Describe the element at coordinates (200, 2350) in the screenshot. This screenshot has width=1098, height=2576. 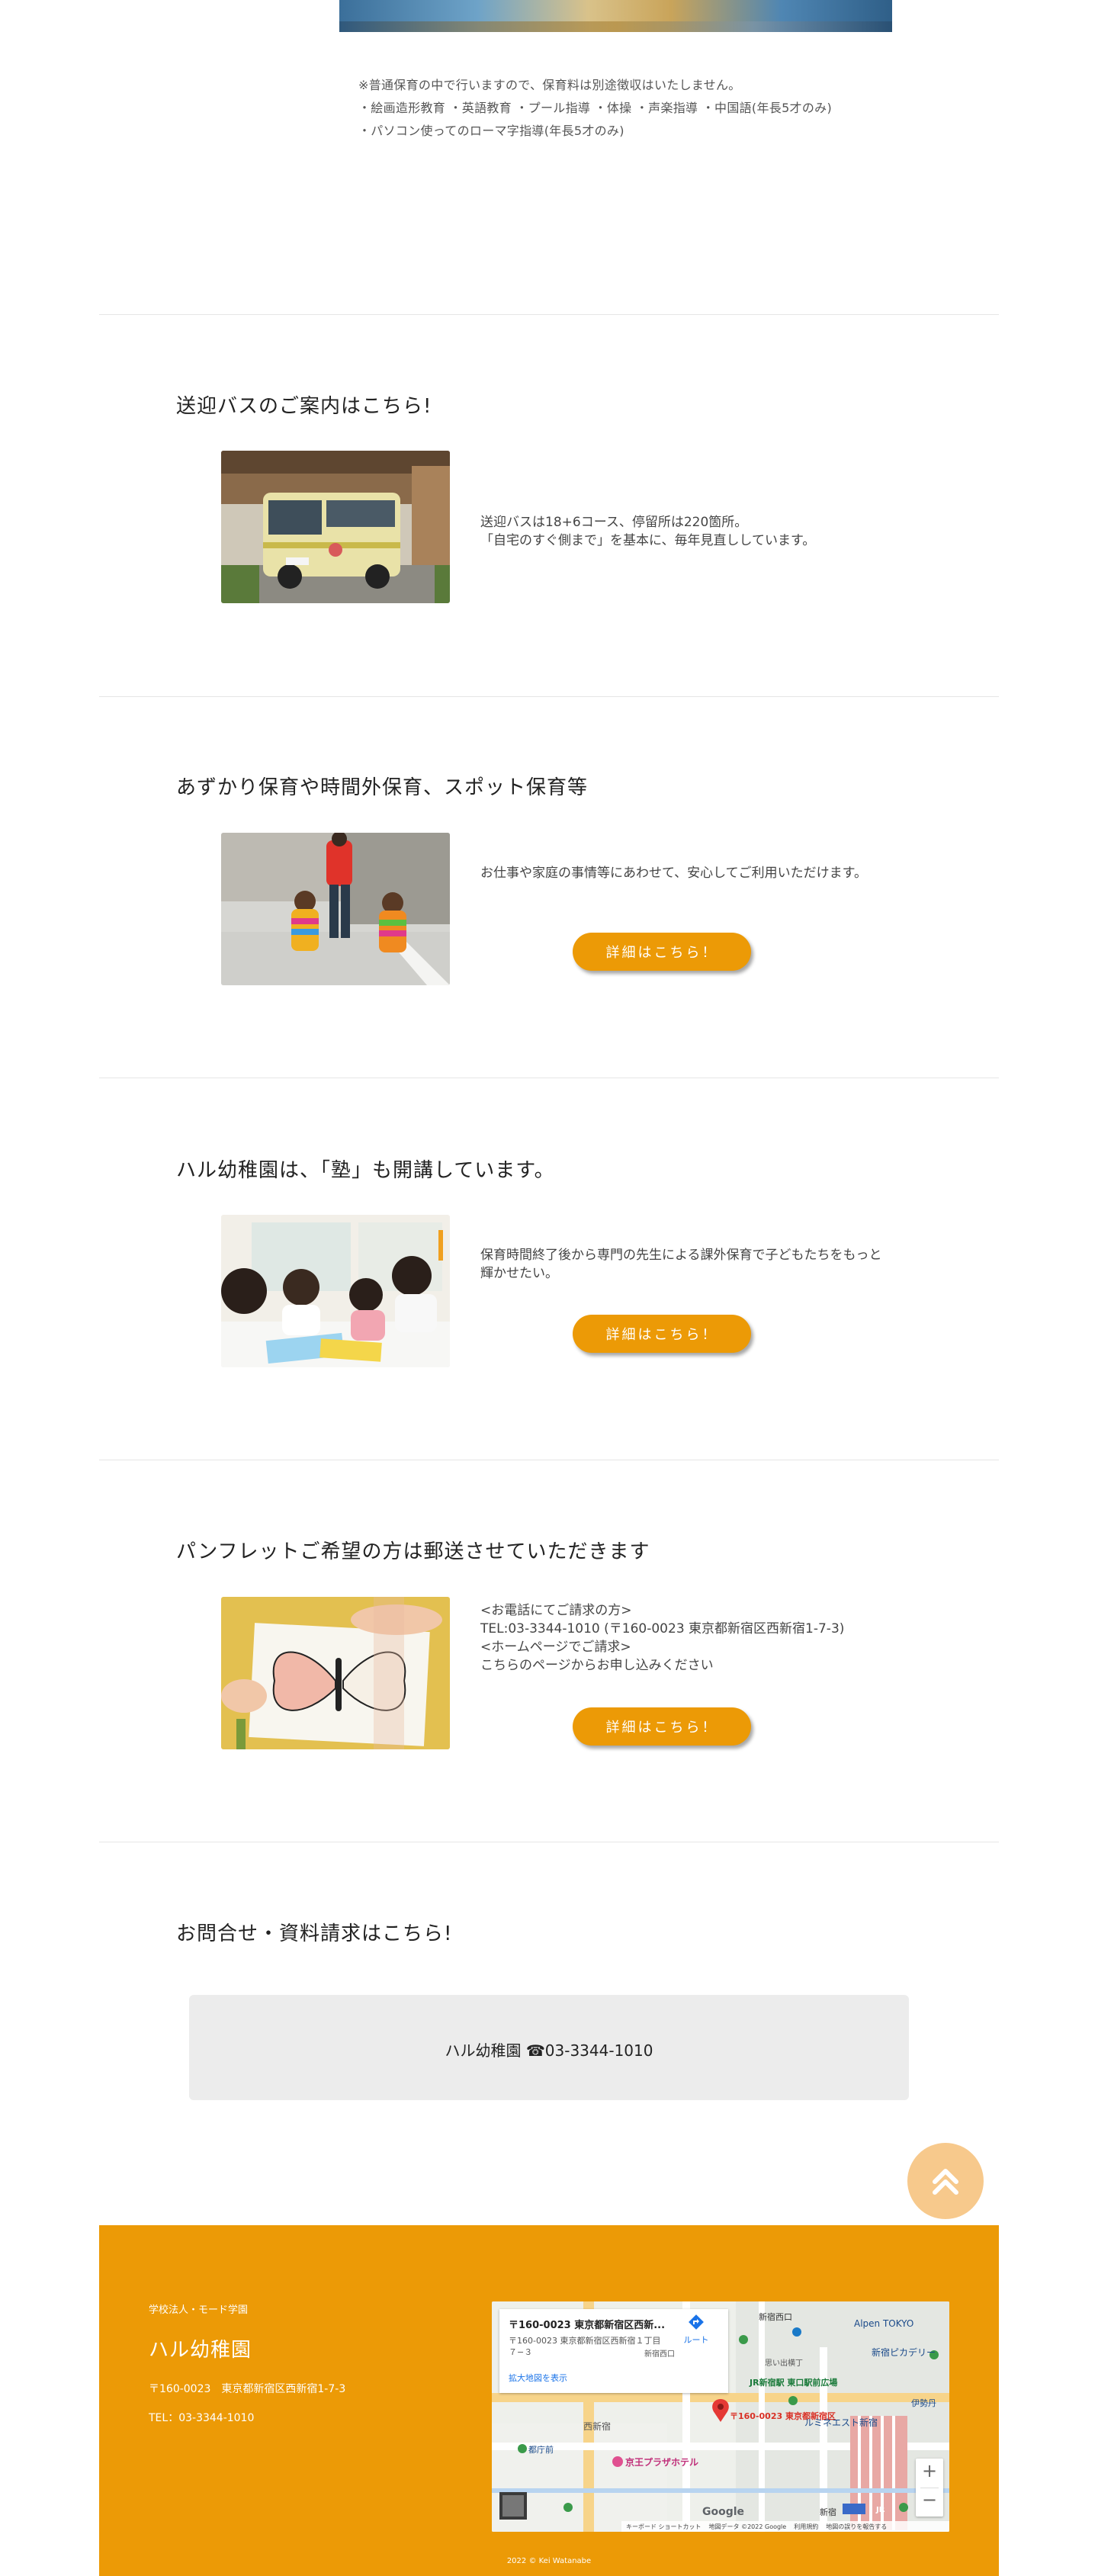
I see `footer-school-name: ハル幼稚園` at that location.